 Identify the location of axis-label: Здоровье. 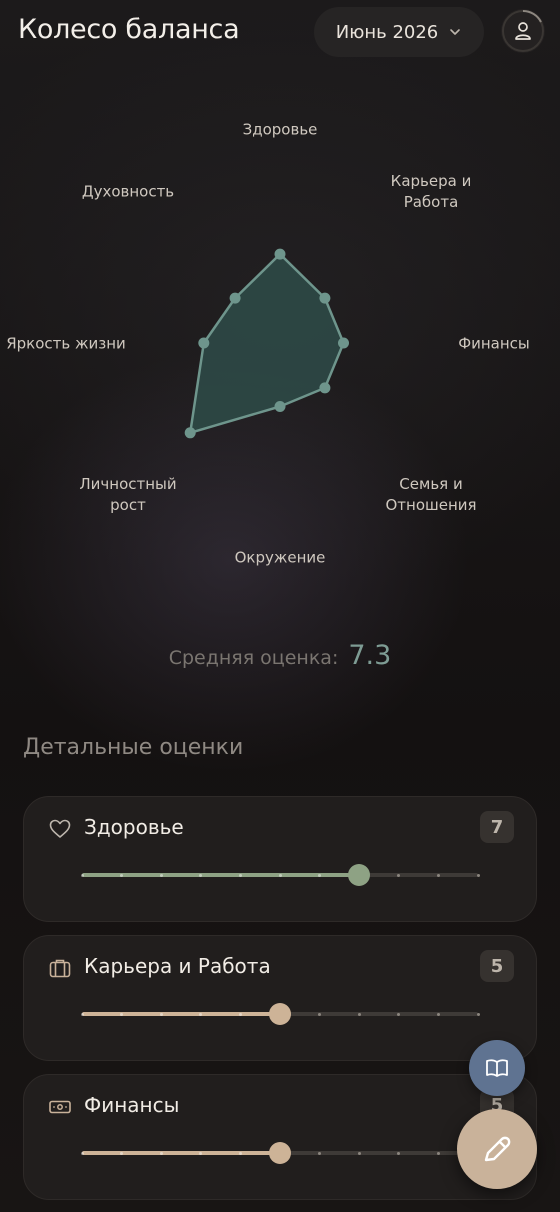
(280, 129).